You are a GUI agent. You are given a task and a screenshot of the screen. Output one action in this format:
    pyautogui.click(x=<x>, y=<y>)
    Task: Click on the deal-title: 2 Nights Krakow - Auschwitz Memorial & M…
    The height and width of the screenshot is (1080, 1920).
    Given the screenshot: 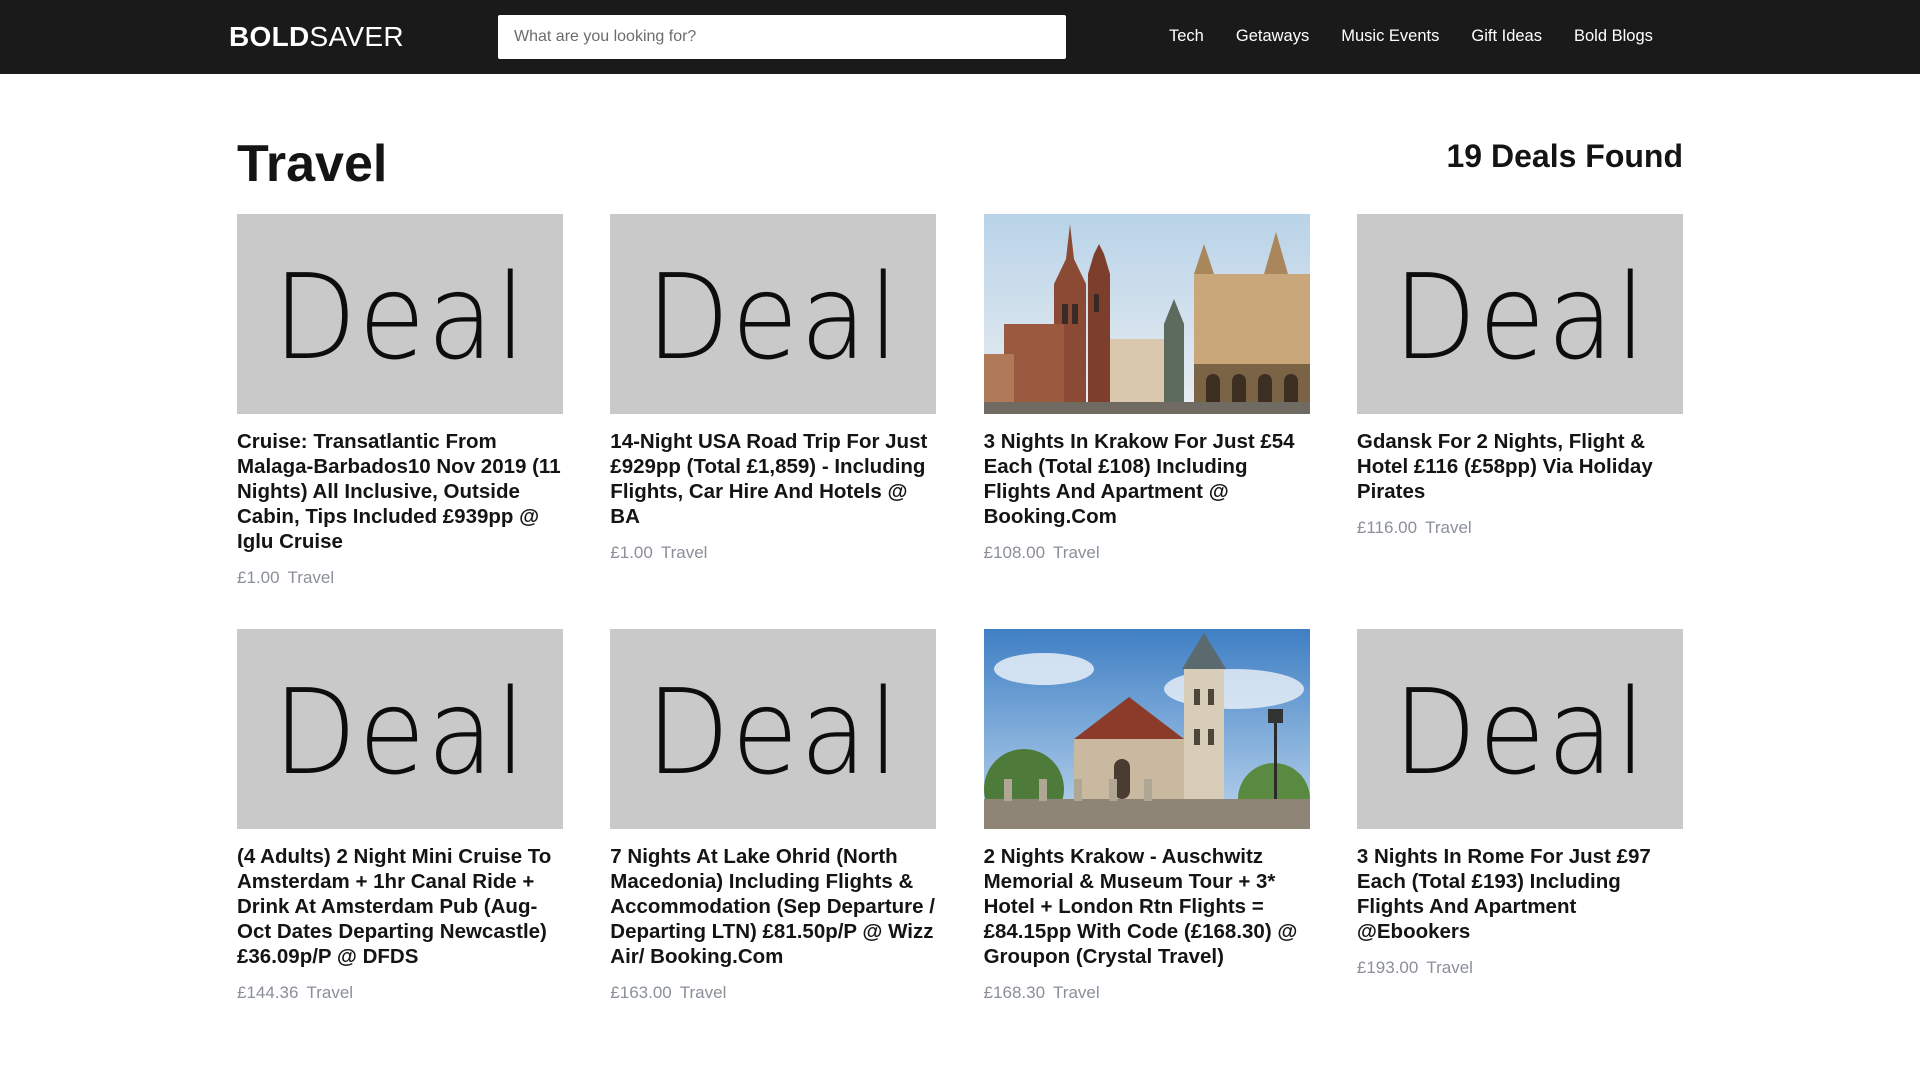 What is the action you would take?
    pyautogui.click(x=1147, y=906)
    